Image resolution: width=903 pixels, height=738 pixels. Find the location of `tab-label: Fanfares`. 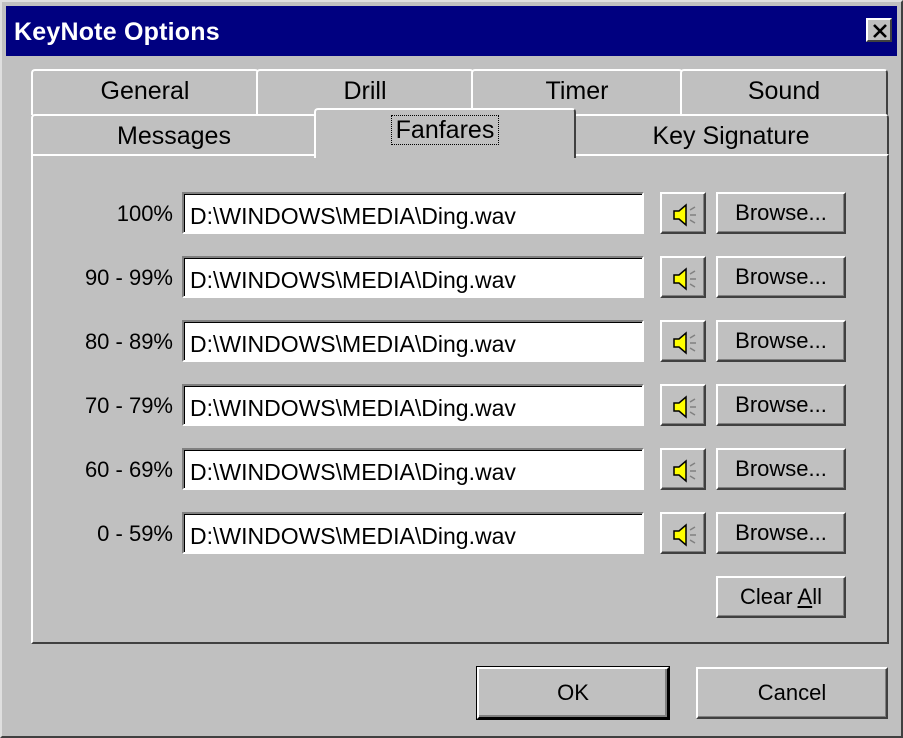

tab-label: Fanfares is located at coordinates (445, 130).